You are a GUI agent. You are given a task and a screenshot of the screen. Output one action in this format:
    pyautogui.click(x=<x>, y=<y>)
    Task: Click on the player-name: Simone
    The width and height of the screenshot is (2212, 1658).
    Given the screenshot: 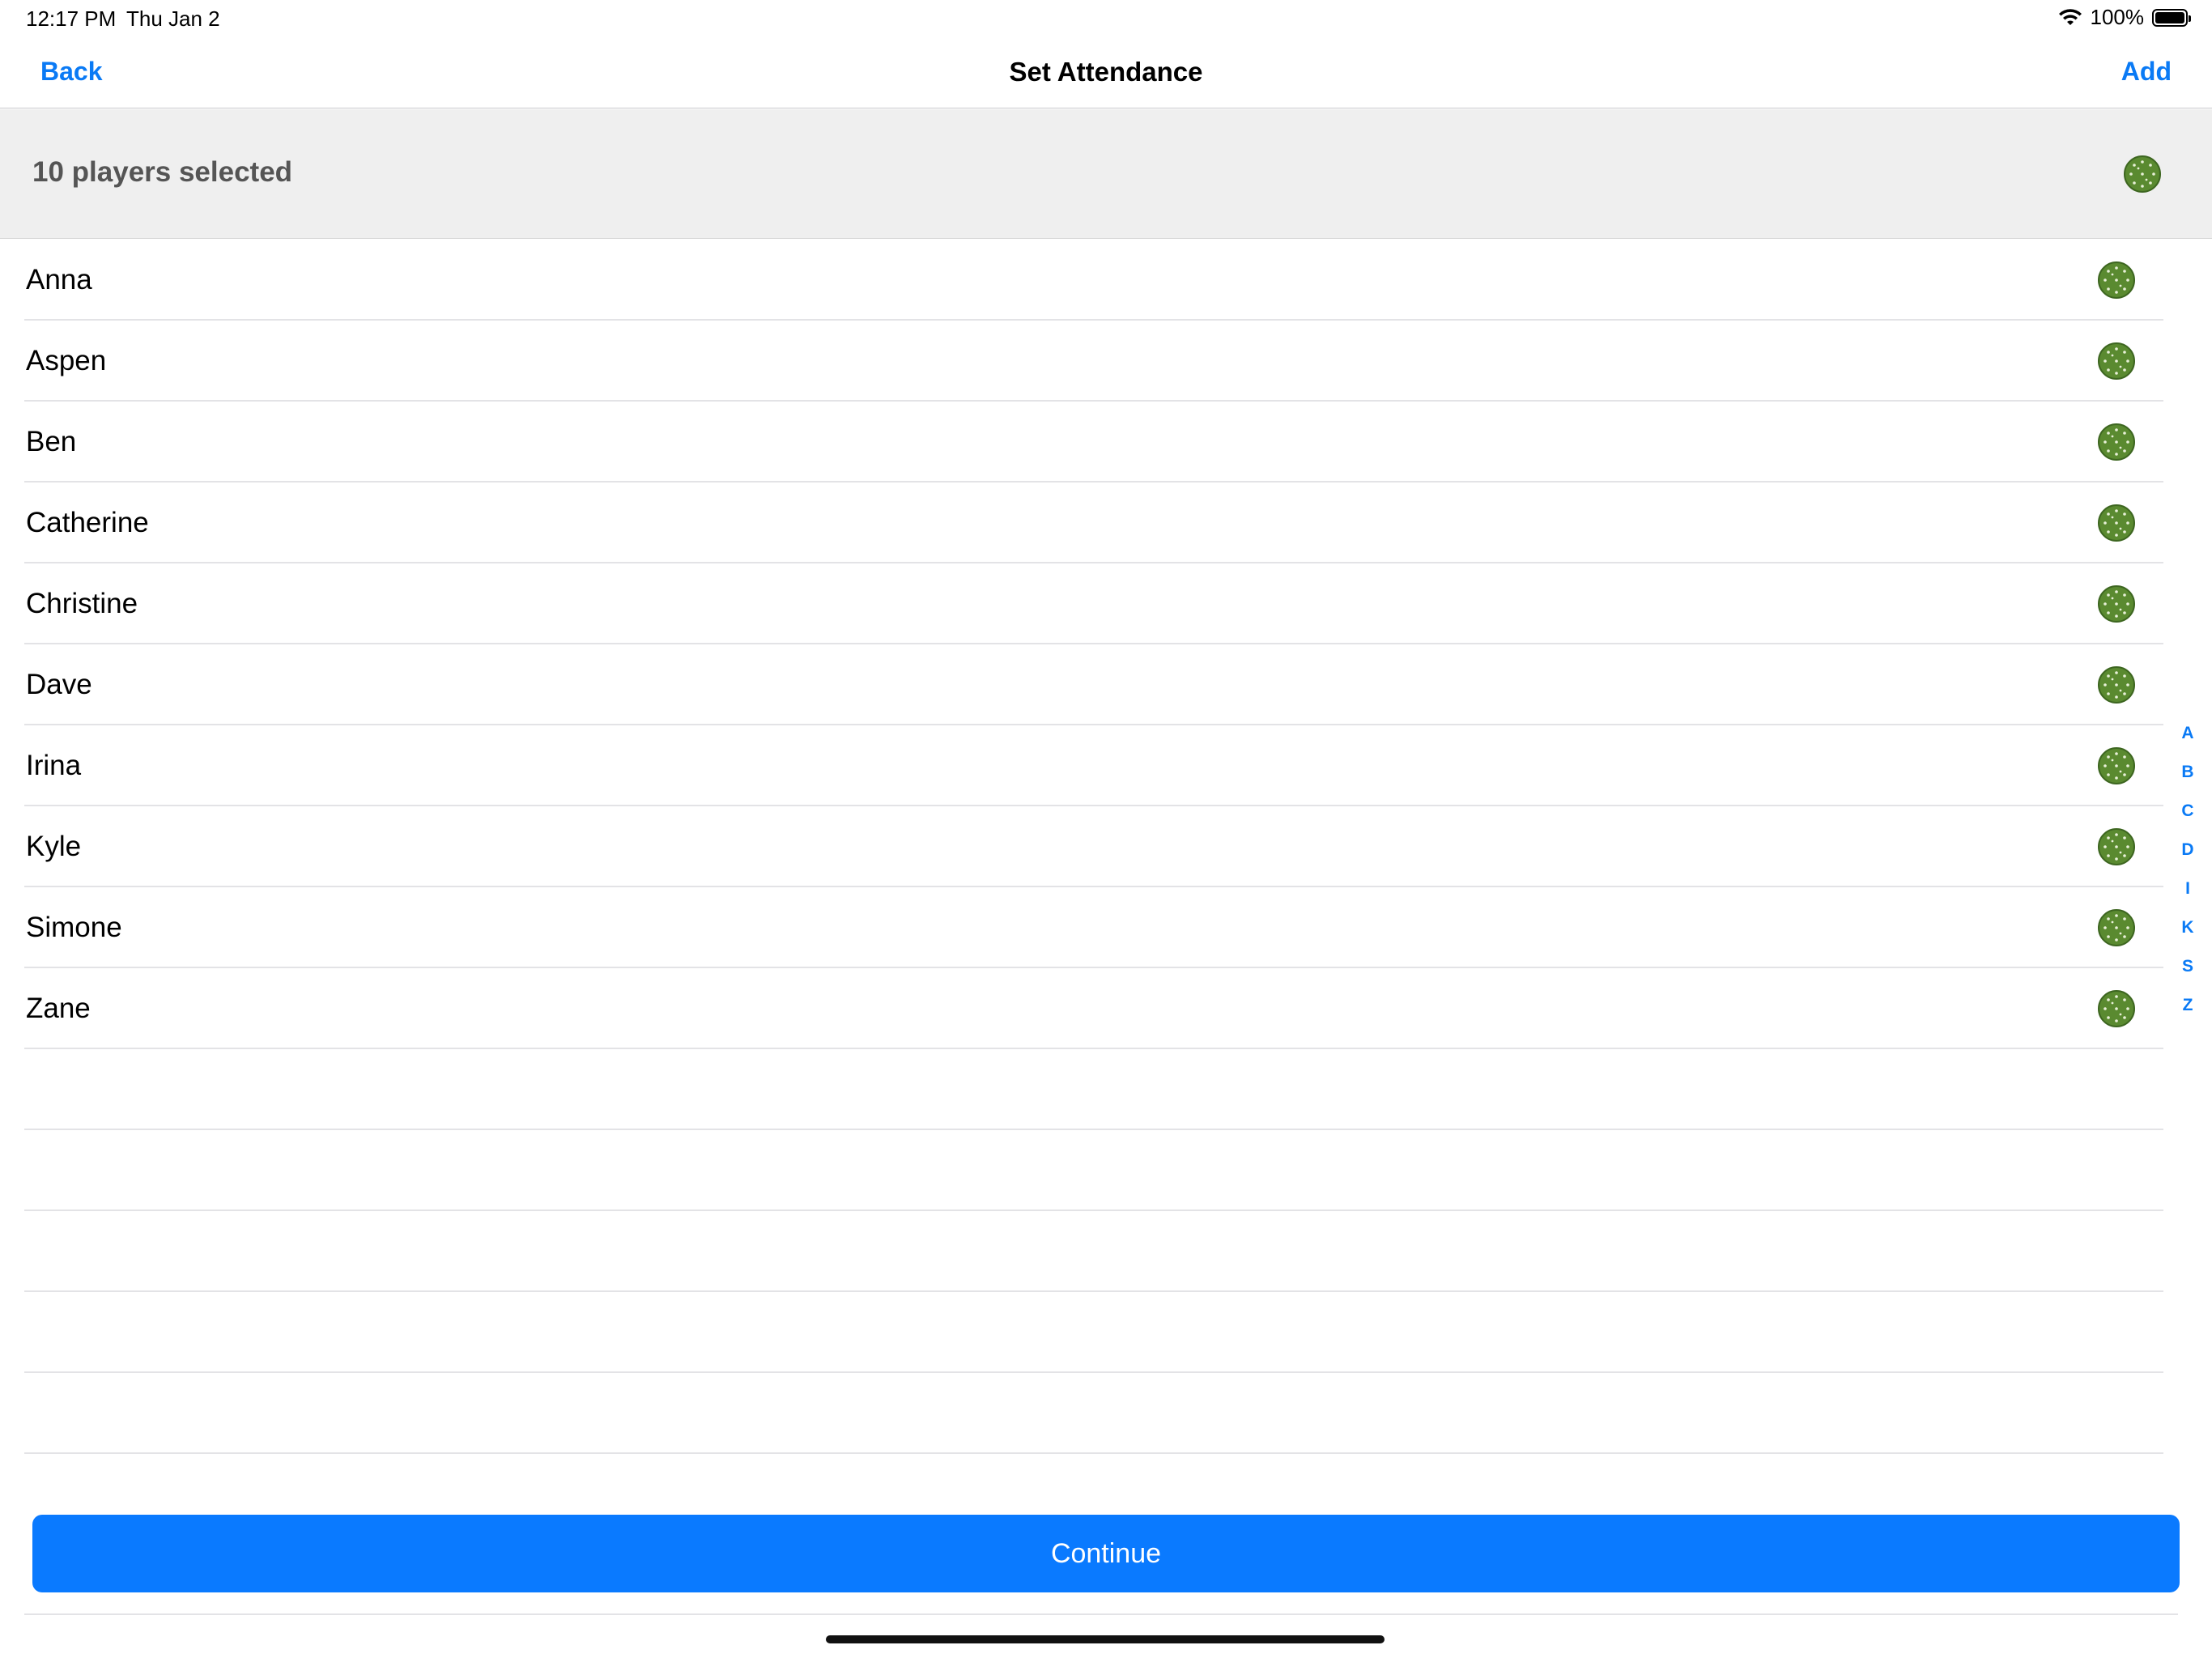 What is the action you would take?
    pyautogui.click(x=74, y=927)
    